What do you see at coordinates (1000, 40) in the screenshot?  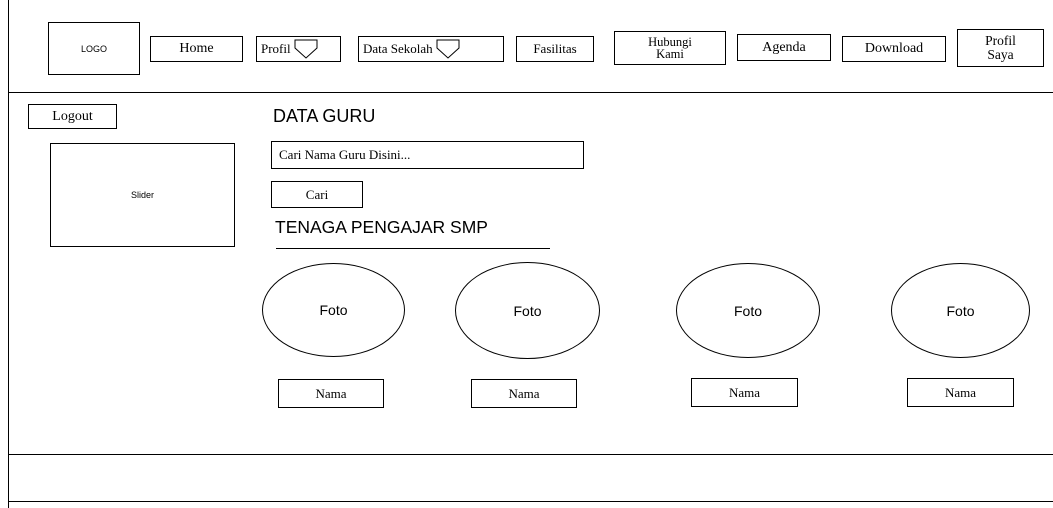 I see `nav-profil-saya-line1: Profil` at bounding box center [1000, 40].